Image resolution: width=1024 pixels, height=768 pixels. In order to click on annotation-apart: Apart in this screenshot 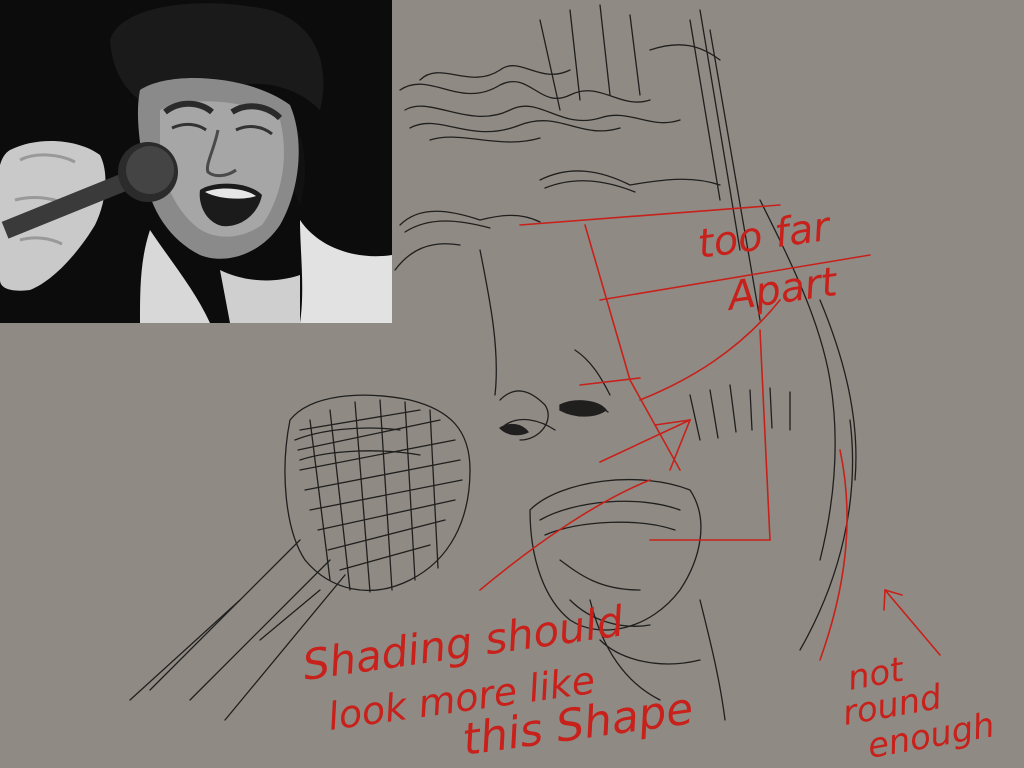, I will do `click(781, 289)`.